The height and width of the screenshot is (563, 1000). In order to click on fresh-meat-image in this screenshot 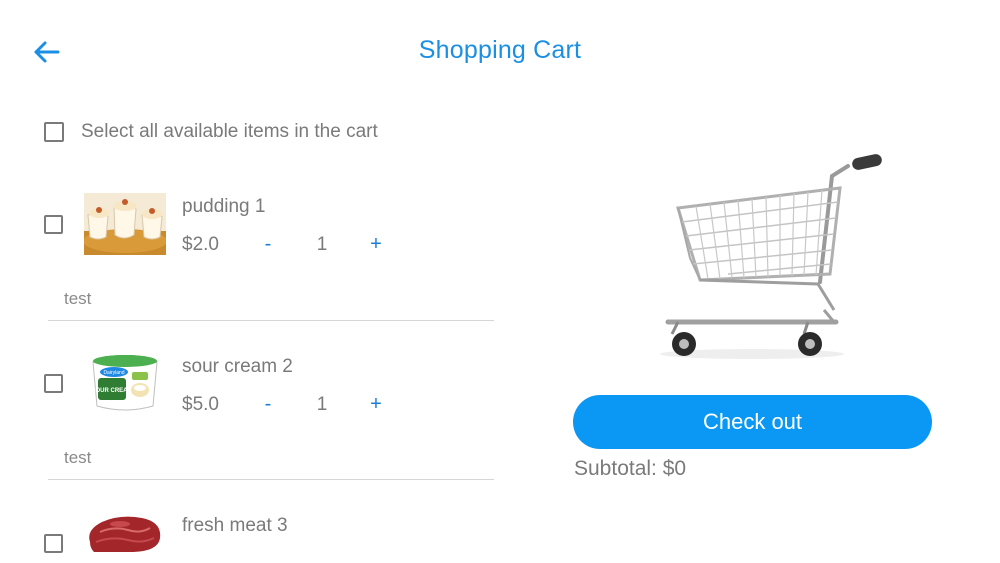, I will do `click(125, 534)`.